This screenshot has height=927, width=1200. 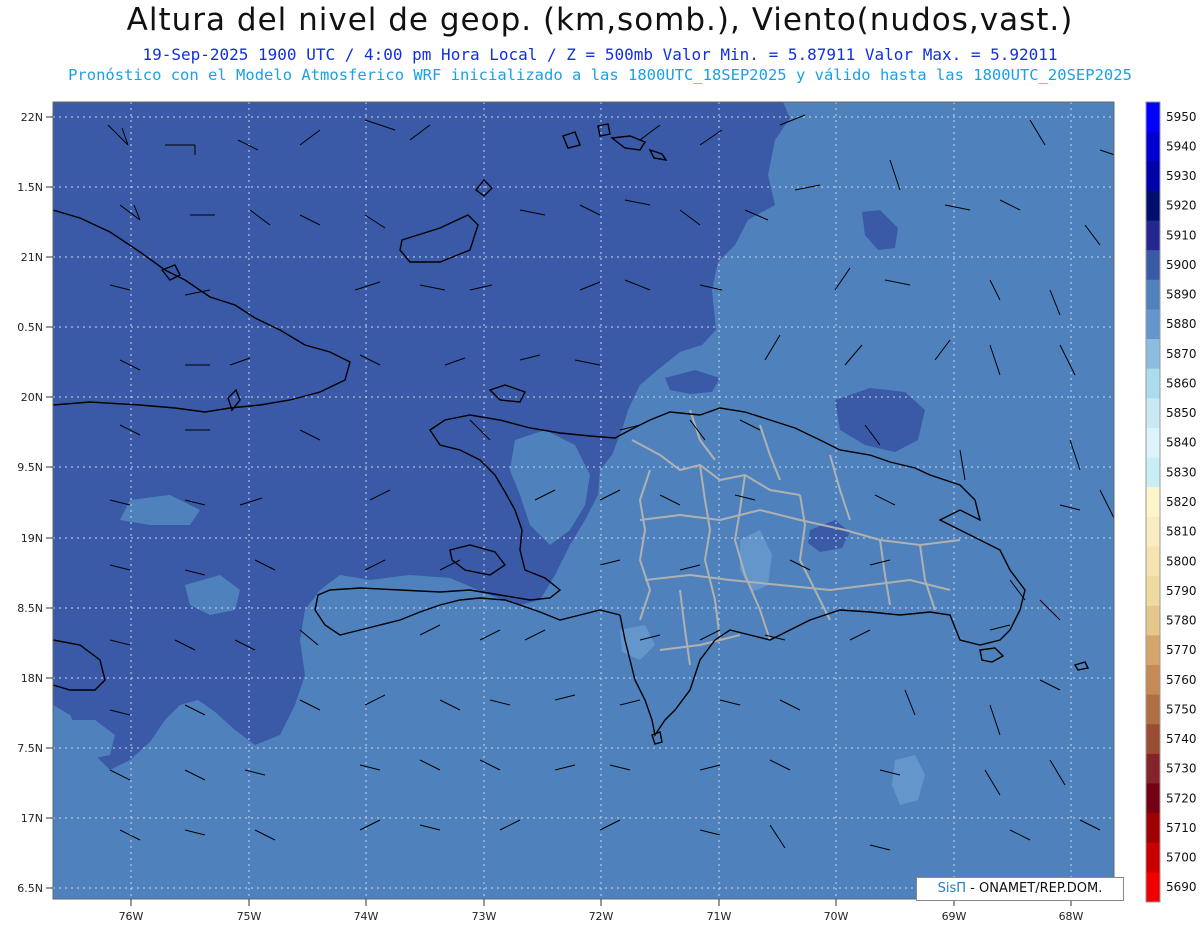 I want to click on lon-label-74w: 74W, so click(x=366, y=916).